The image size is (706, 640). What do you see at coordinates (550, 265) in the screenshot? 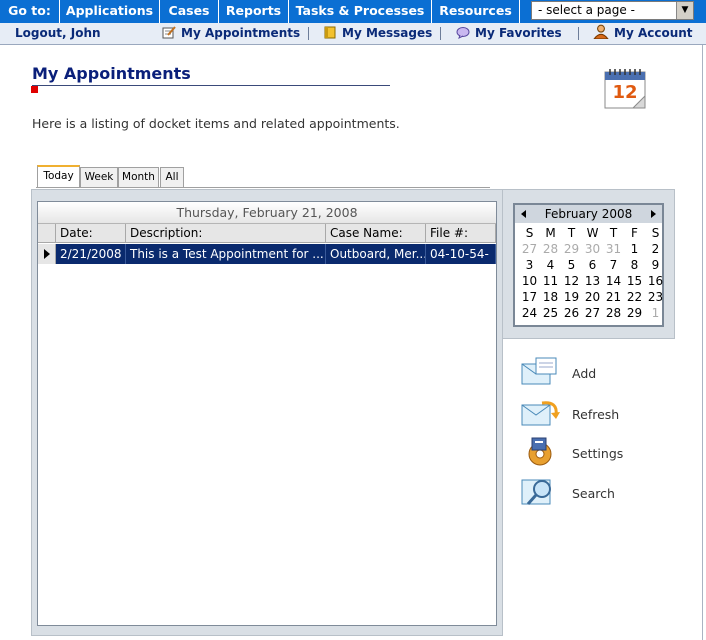
I see `calendar-day: 4` at bounding box center [550, 265].